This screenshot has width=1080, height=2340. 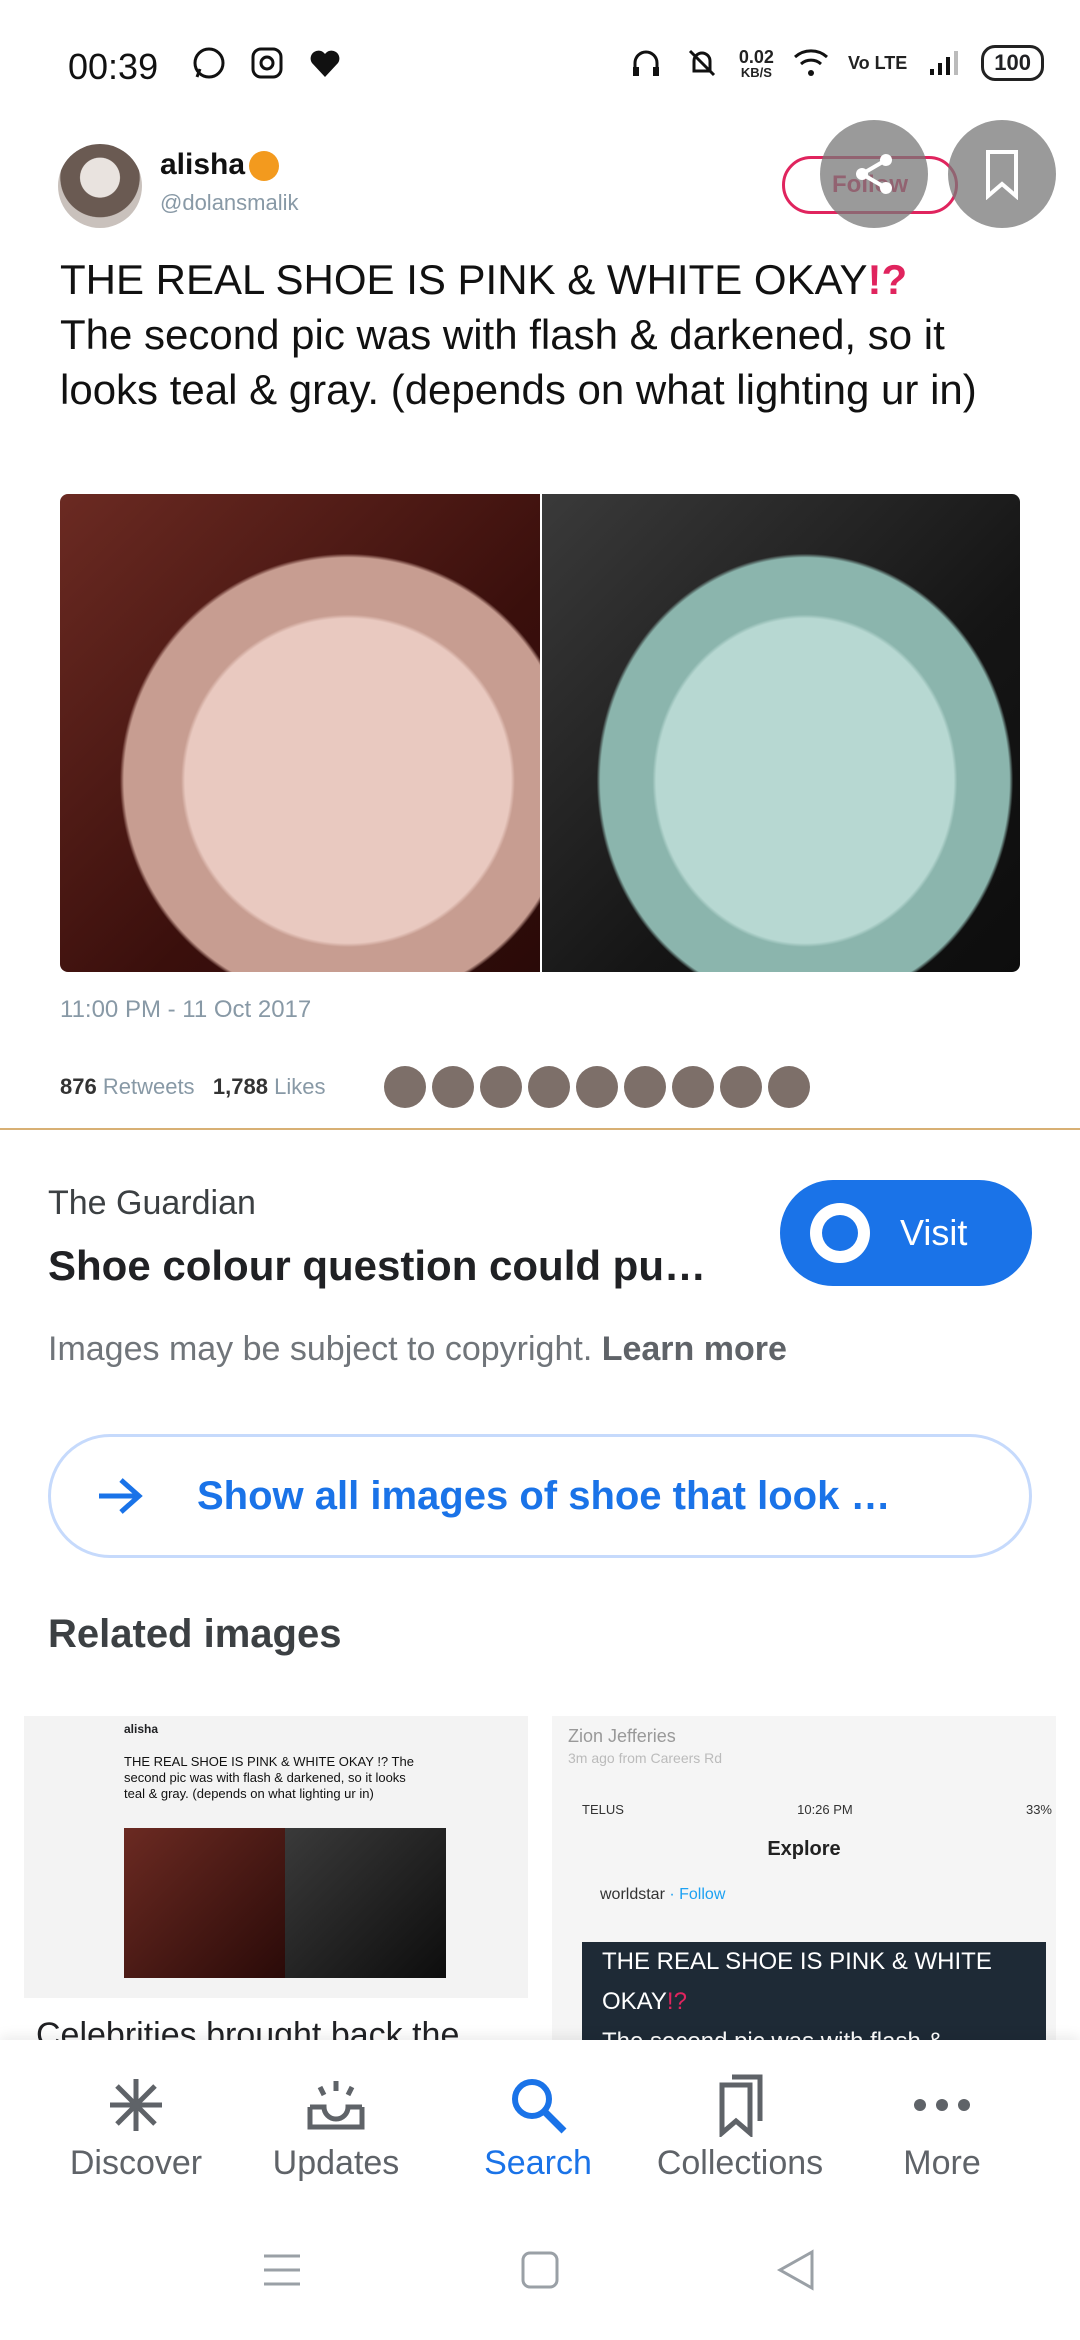 I want to click on thumb-photo, so click(x=285, y=1903).